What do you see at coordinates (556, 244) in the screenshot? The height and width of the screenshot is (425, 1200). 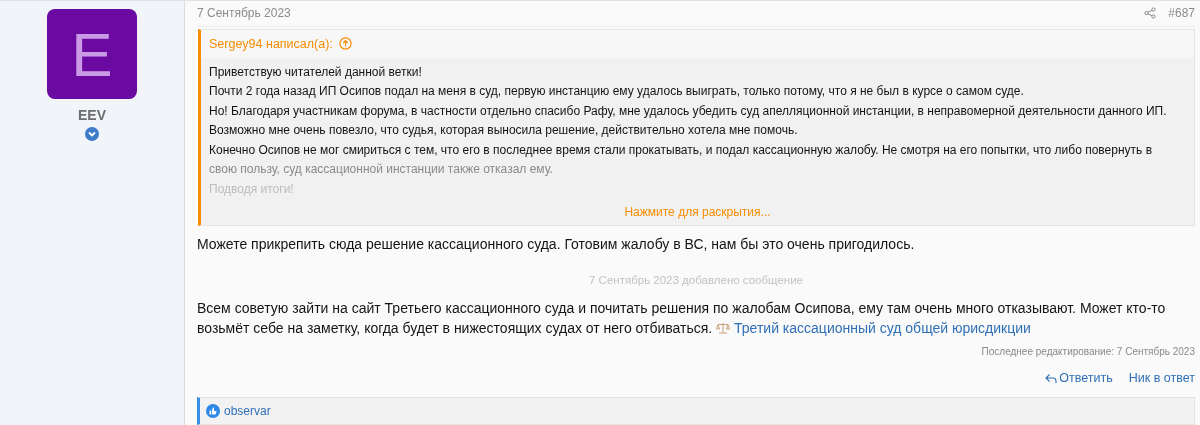 I see `post-text: Можете прикрепить сюда решение кассационного суда. Готовим жалобу в ВС, нам бы это очень пригодилось.` at bounding box center [556, 244].